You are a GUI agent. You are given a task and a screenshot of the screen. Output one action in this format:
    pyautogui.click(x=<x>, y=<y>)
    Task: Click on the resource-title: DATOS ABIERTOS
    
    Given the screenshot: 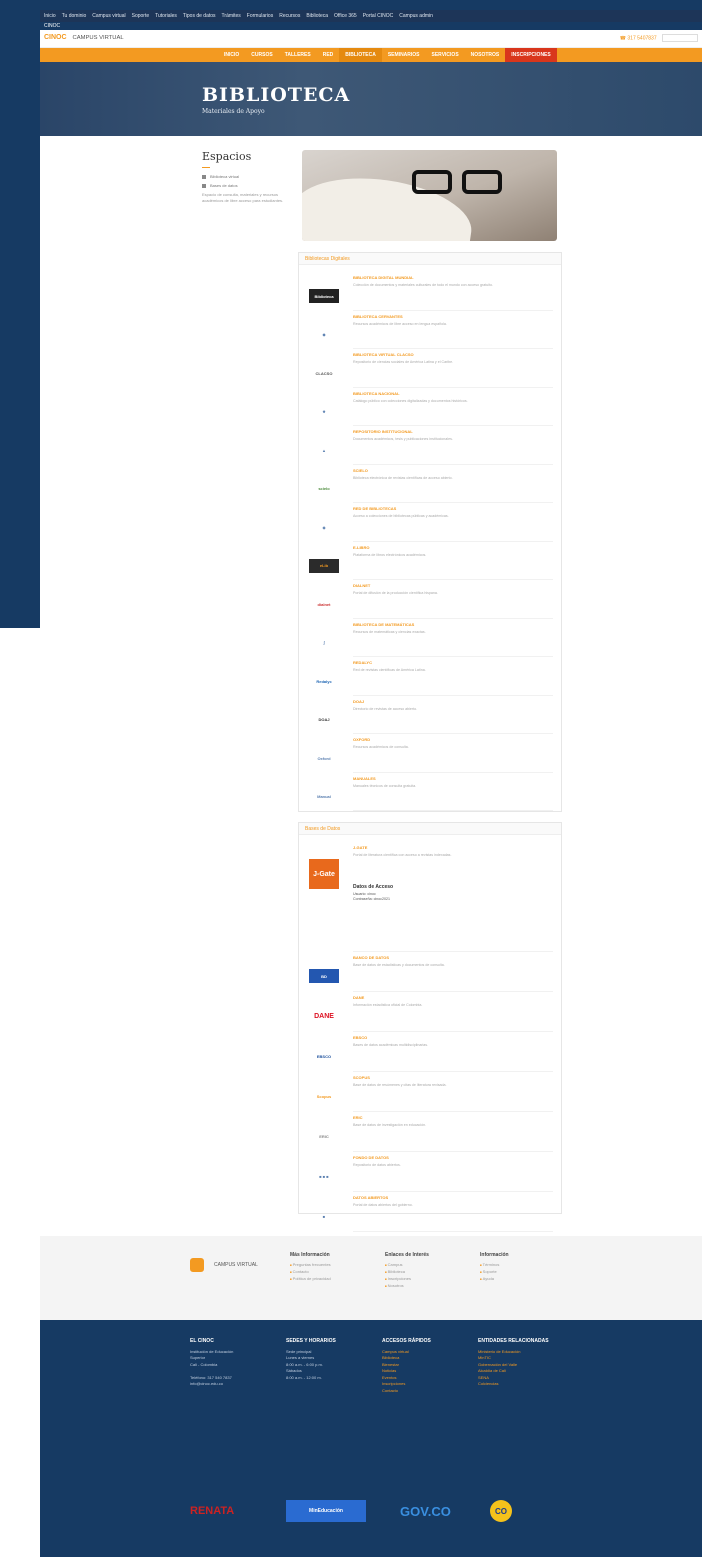 What is the action you would take?
    pyautogui.click(x=453, y=1197)
    